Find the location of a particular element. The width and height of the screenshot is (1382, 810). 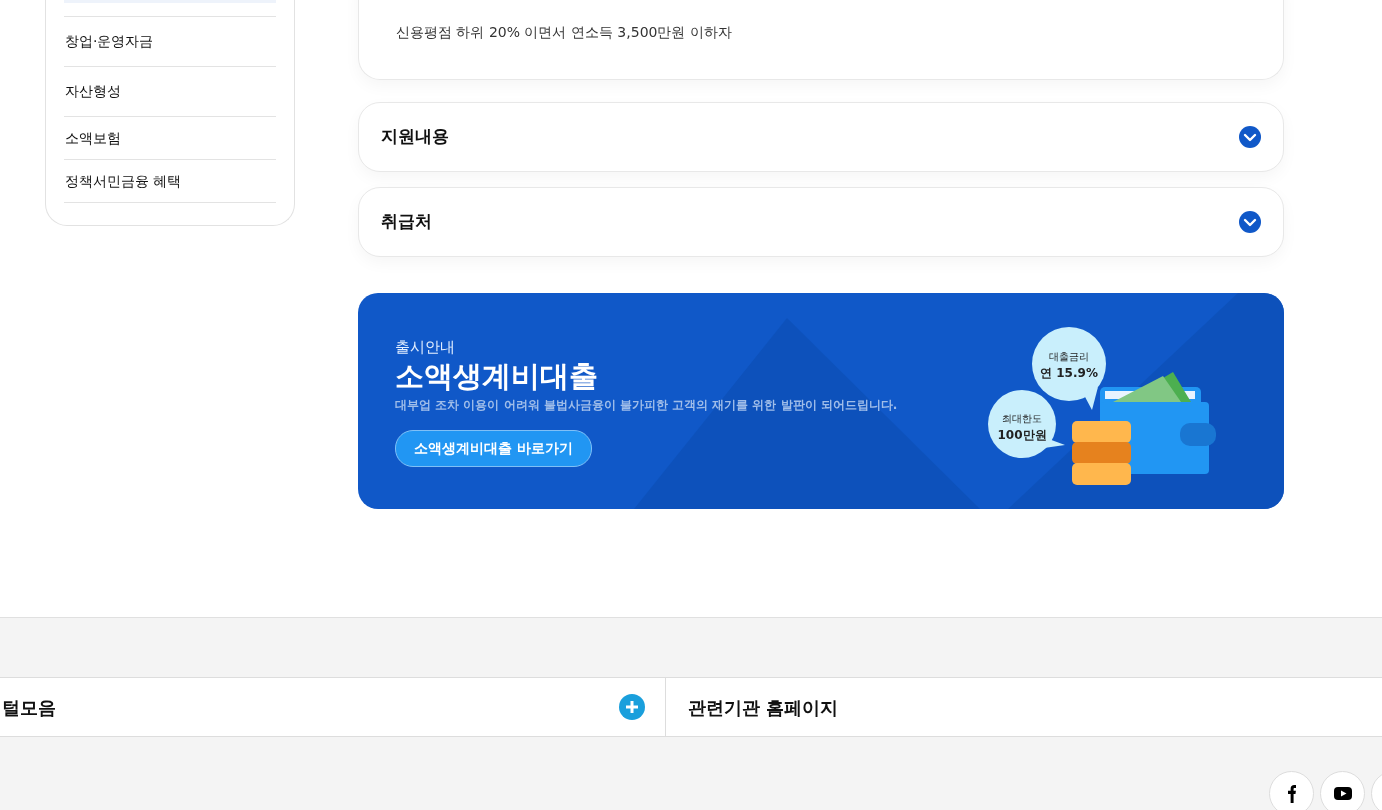

youtube-button is located at coordinates (1342, 790).